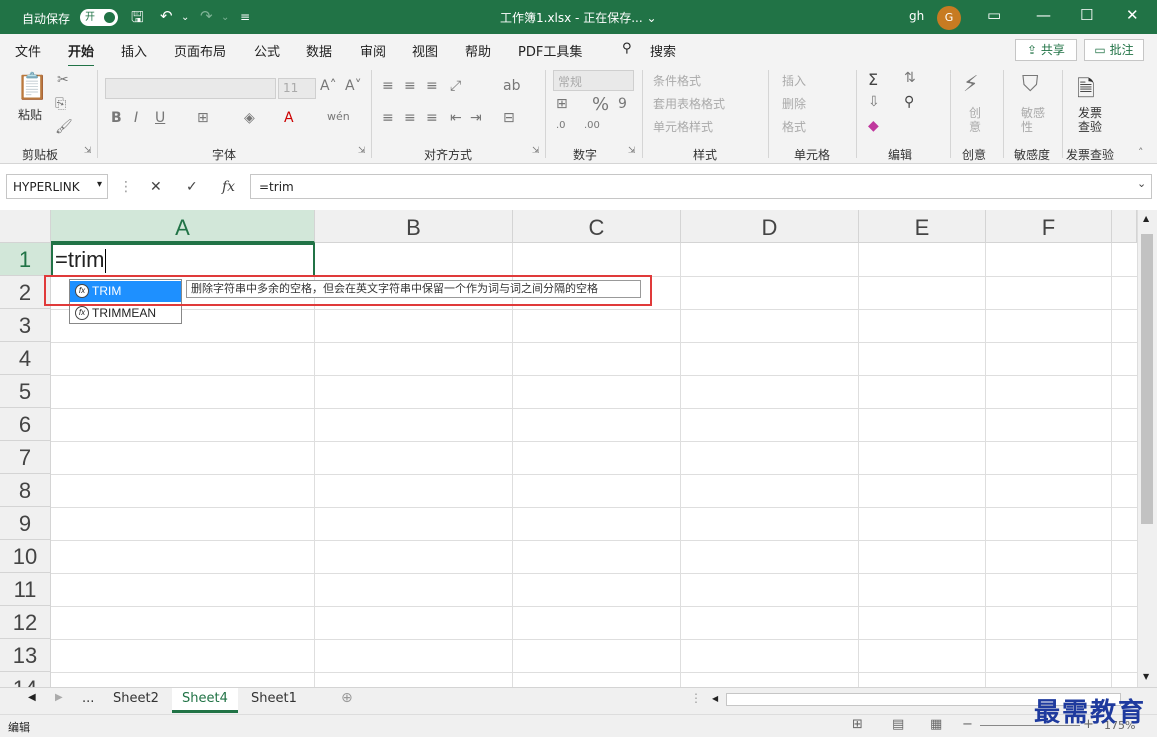 The width and height of the screenshot is (1157, 737). Describe the element at coordinates (225, 17) in the screenshot. I see `redo-dropdown-icon: ⌄` at that location.